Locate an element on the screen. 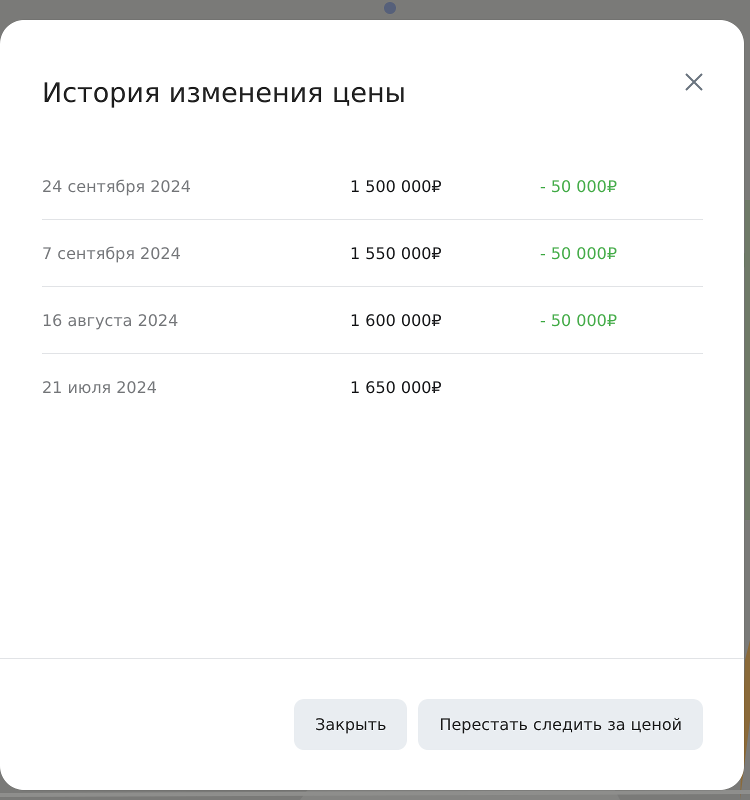  date-text: 24 сентября 2024 is located at coordinates (117, 186).